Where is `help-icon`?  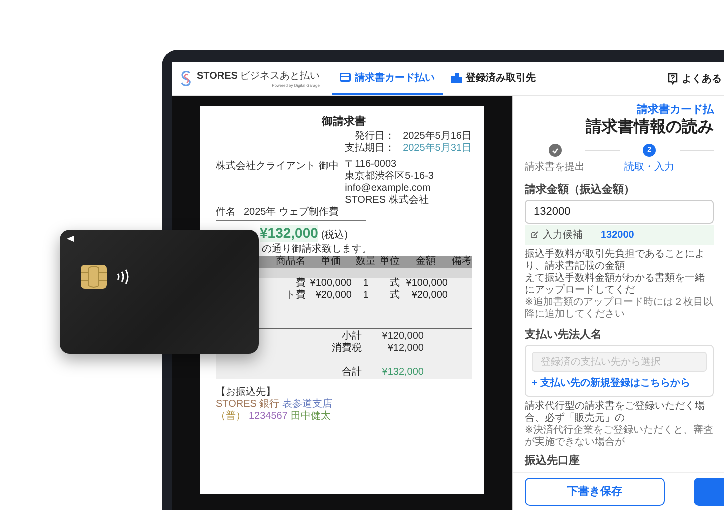 help-icon is located at coordinates (673, 78).